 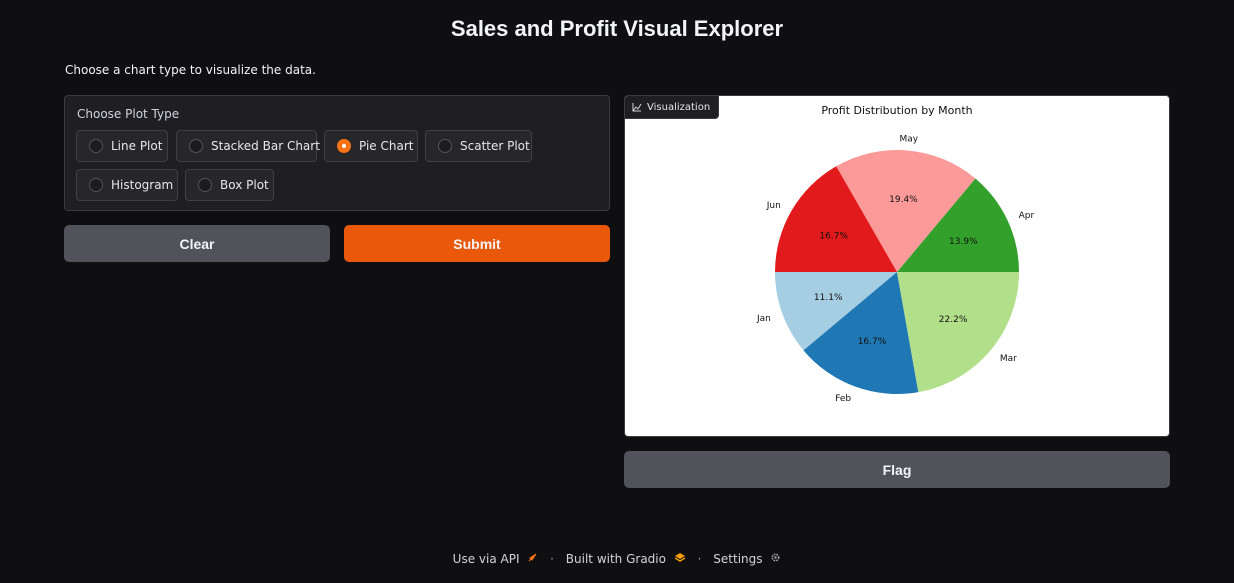 What do you see at coordinates (477, 243) in the screenshot?
I see `submit-button: Submit` at bounding box center [477, 243].